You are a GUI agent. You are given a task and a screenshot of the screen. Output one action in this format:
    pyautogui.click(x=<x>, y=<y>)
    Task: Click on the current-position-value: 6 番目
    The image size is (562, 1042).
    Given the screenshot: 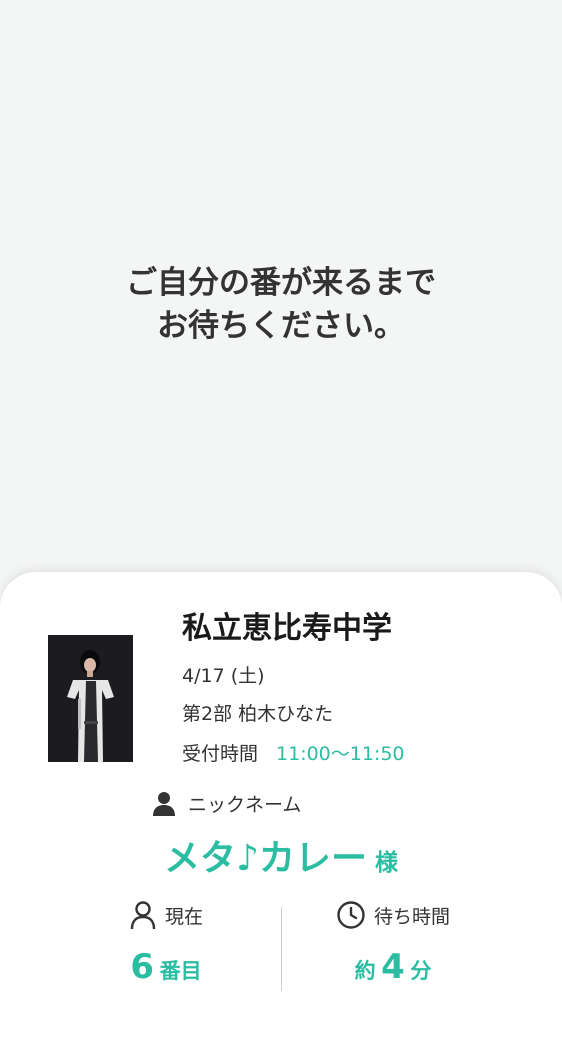 What is the action you would take?
    pyautogui.click(x=166, y=967)
    